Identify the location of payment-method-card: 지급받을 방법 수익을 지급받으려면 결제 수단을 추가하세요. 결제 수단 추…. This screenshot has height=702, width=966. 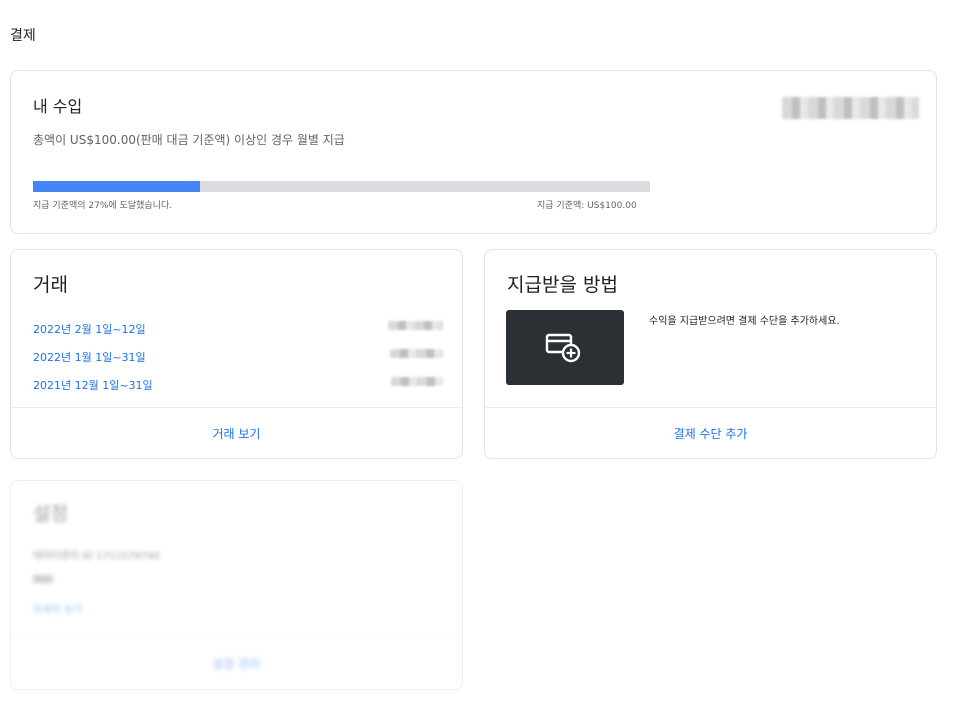
(710, 354).